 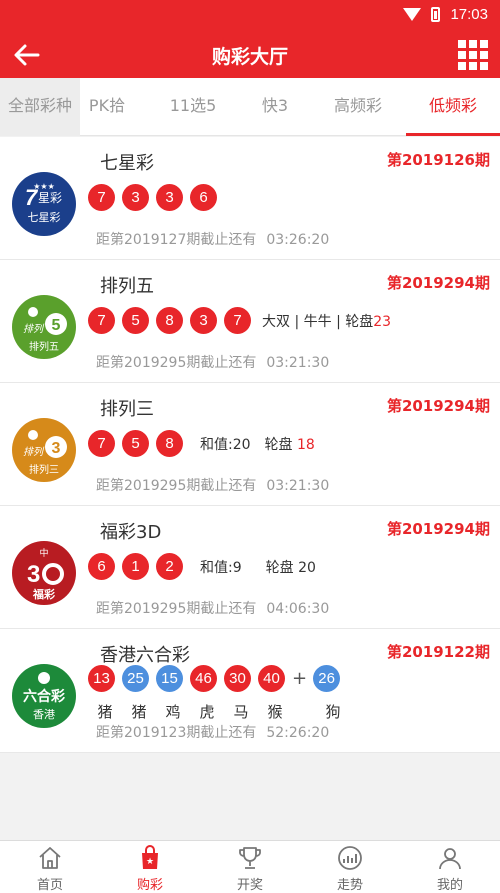 What do you see at coordinates (298, 240) in the screenshot?
I see `countdown: 03:26:20` at bounding box center [298, 240].